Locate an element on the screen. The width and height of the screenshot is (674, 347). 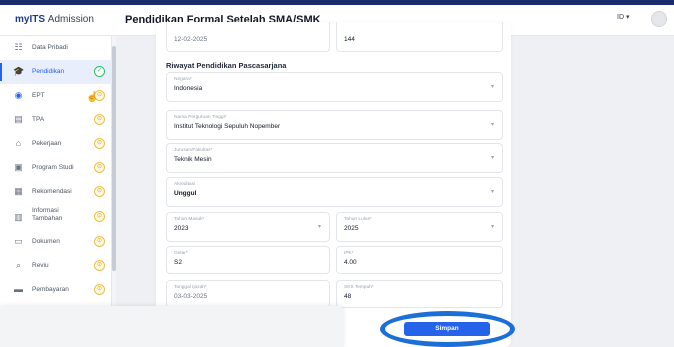
sidebar-item-label: Pekerjaan is located at coordinates (47, 143).